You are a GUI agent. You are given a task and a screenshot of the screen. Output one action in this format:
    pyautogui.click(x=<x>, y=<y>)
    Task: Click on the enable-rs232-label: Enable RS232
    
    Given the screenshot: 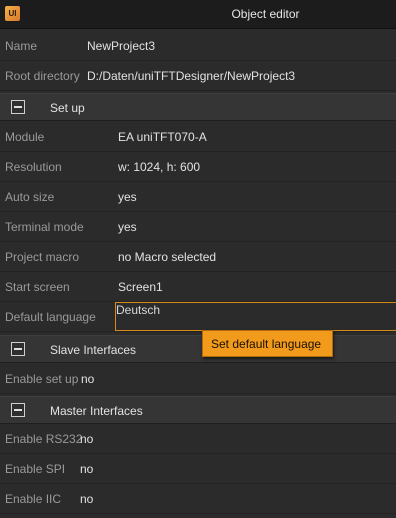 What is the action you would take?
    pyautogui.click(x=44, y=439)
    